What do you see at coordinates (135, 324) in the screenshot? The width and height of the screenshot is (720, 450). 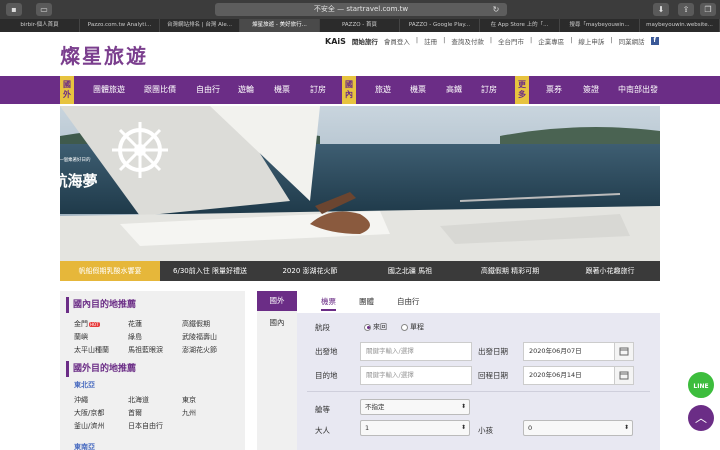 I see `destination-label: 花蓮` at bounding box center [135, 324].